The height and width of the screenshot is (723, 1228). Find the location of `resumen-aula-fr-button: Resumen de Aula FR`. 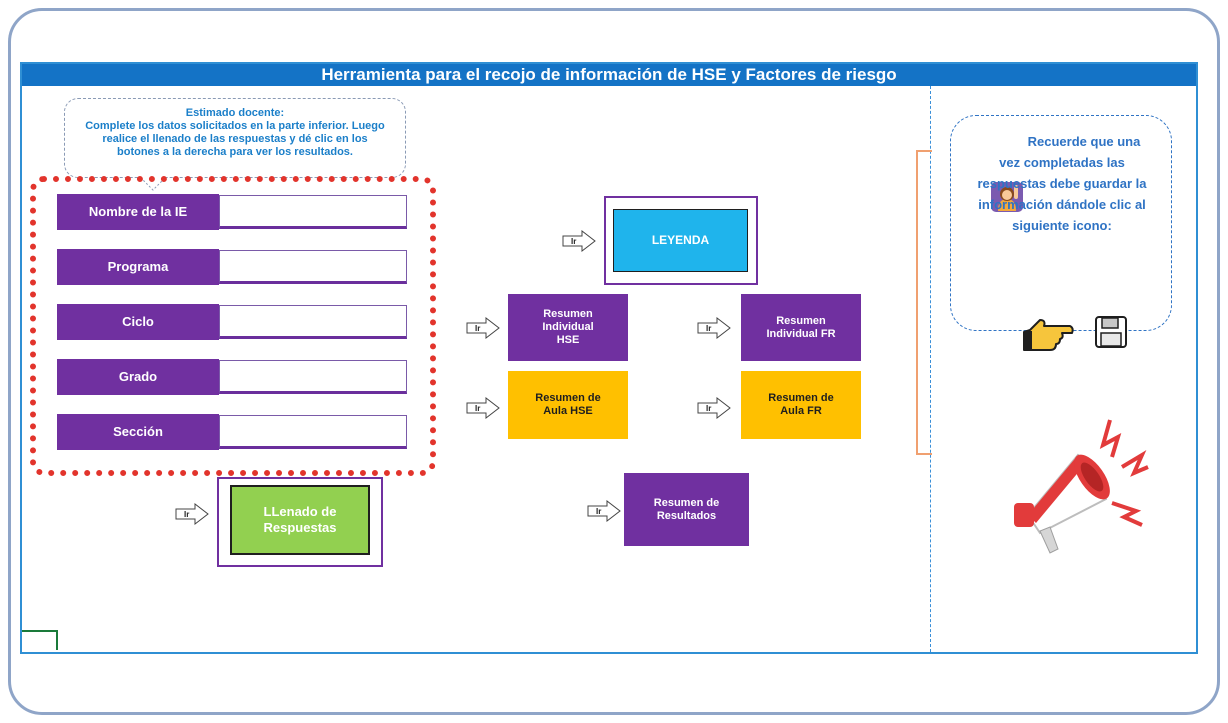

resumen-aula-fr-button: Resumen de Aula FR is located at coordinates (801, 405).